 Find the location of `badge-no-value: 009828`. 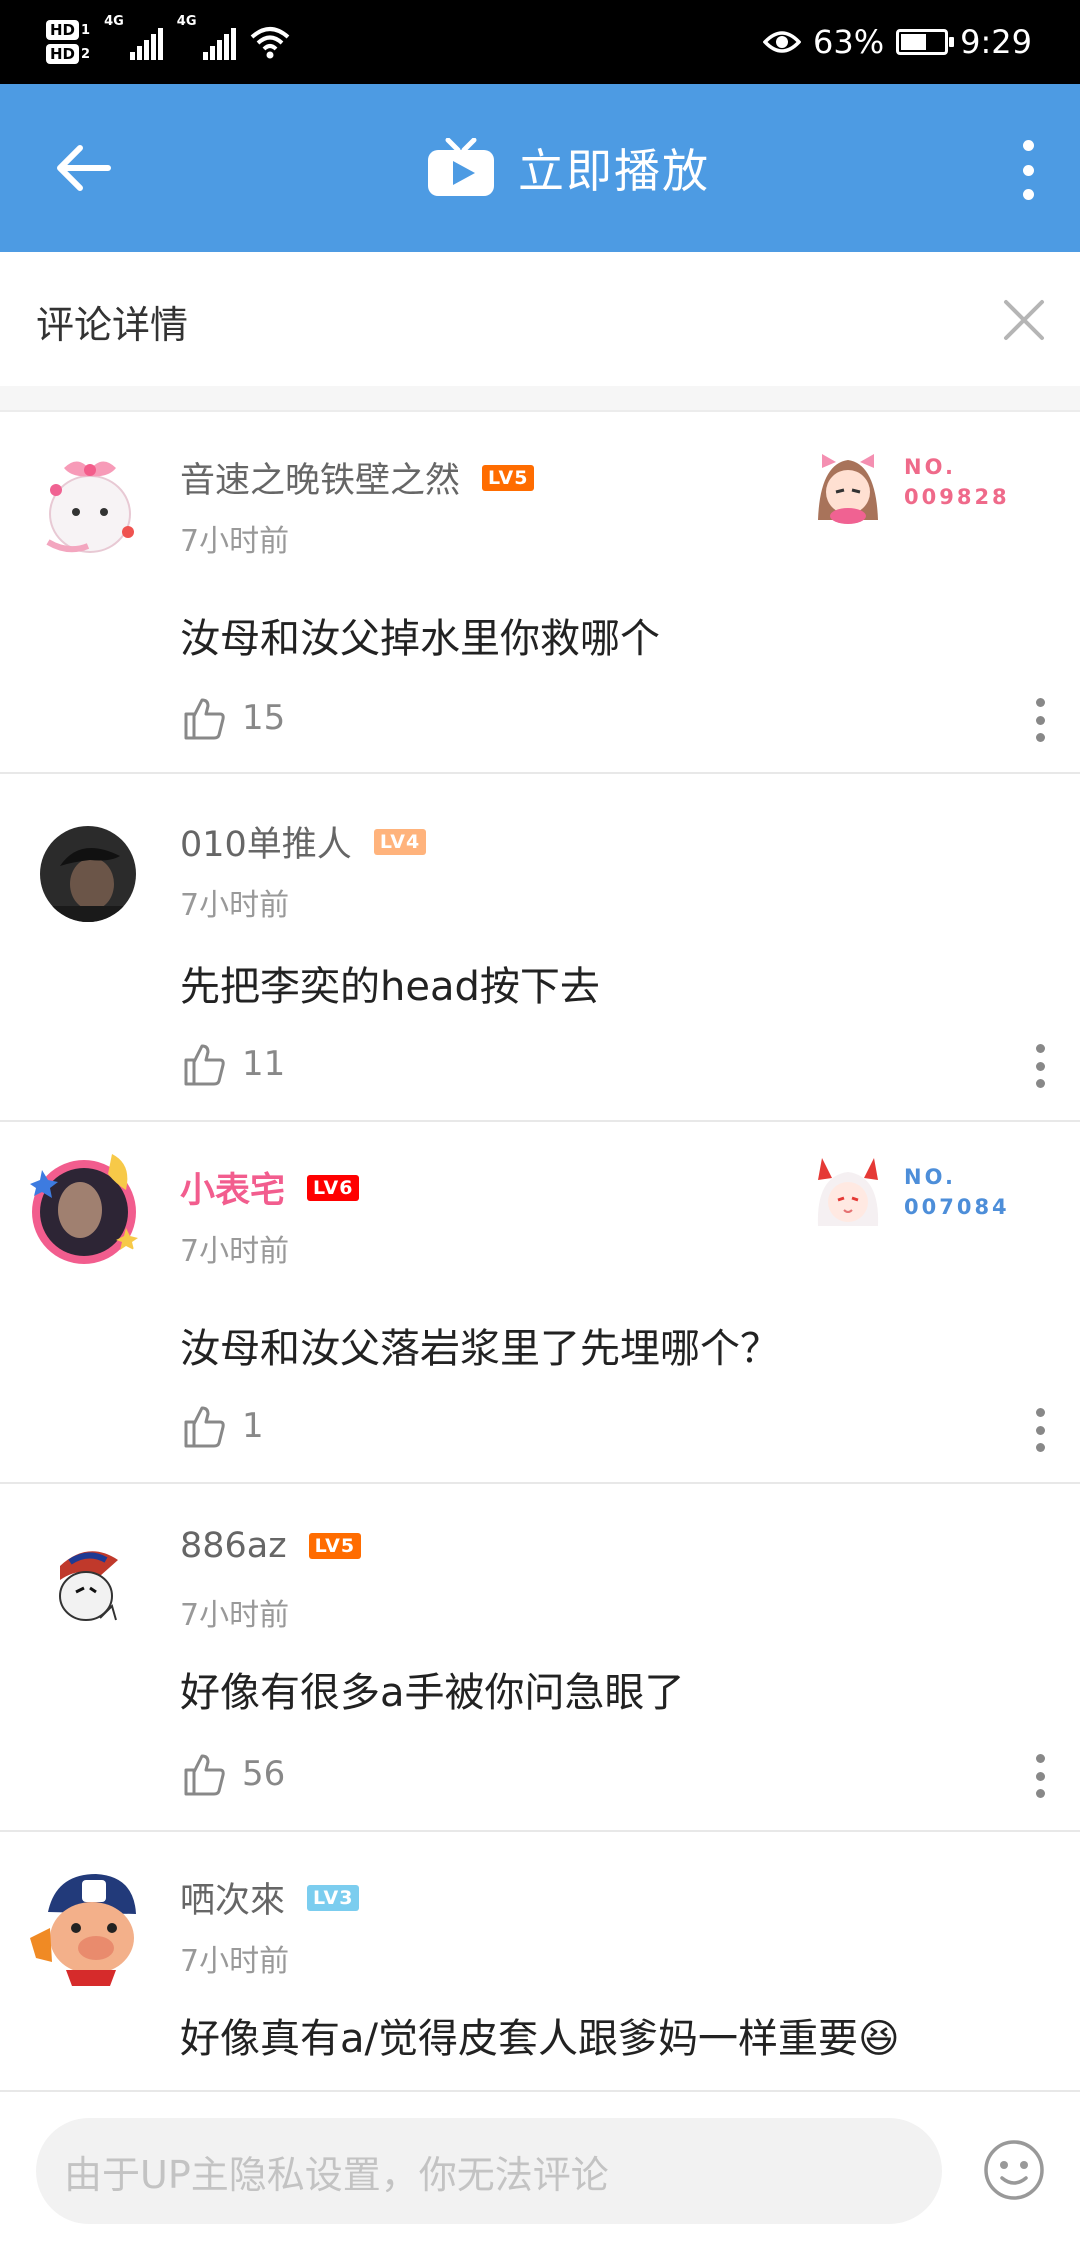

badge-no-value: 009828 is located at coordinates (957, 497).